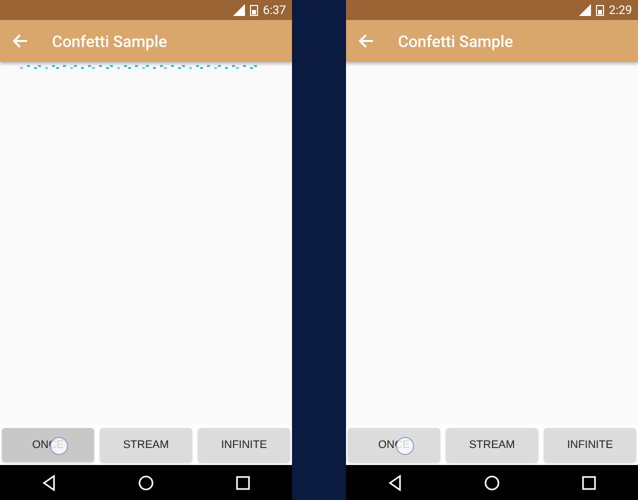  Describe the element at coordinates (620, 10) in the screenshot. I see `status-time: 2:29` at that location.